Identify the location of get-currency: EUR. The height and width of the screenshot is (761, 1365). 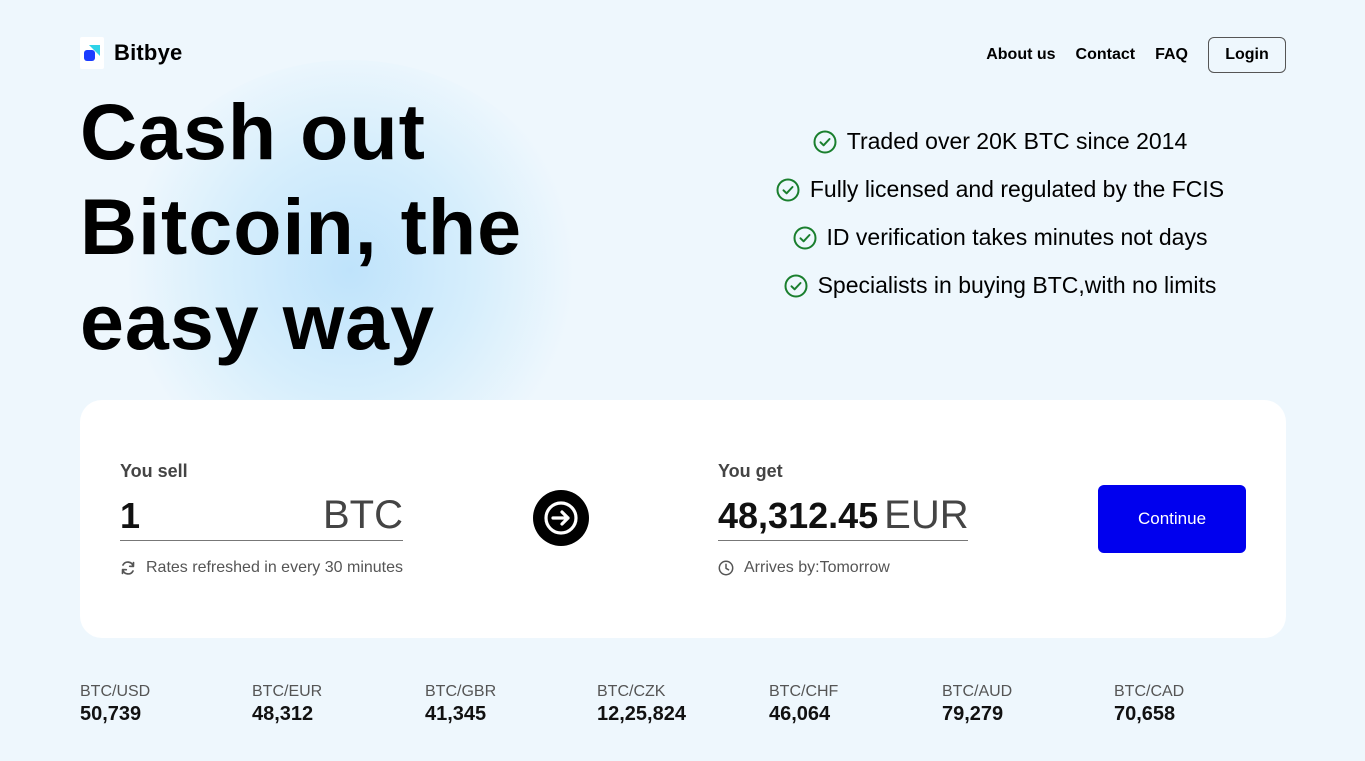
(926, 515).